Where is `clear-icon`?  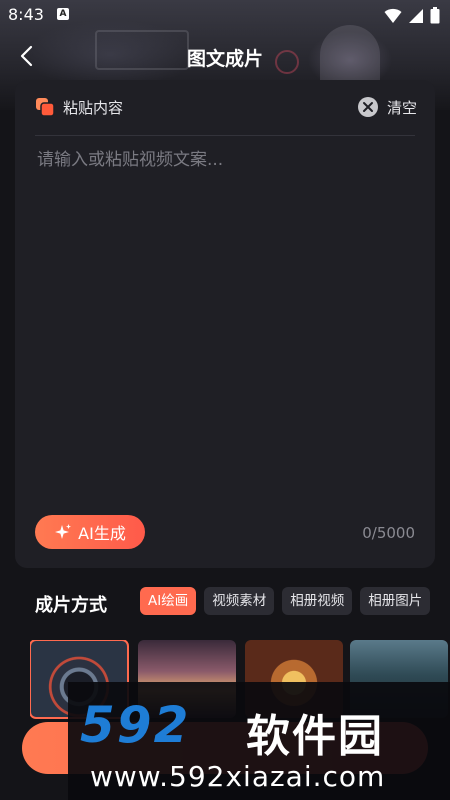 clear-icon is located at coordinates (367, 107).